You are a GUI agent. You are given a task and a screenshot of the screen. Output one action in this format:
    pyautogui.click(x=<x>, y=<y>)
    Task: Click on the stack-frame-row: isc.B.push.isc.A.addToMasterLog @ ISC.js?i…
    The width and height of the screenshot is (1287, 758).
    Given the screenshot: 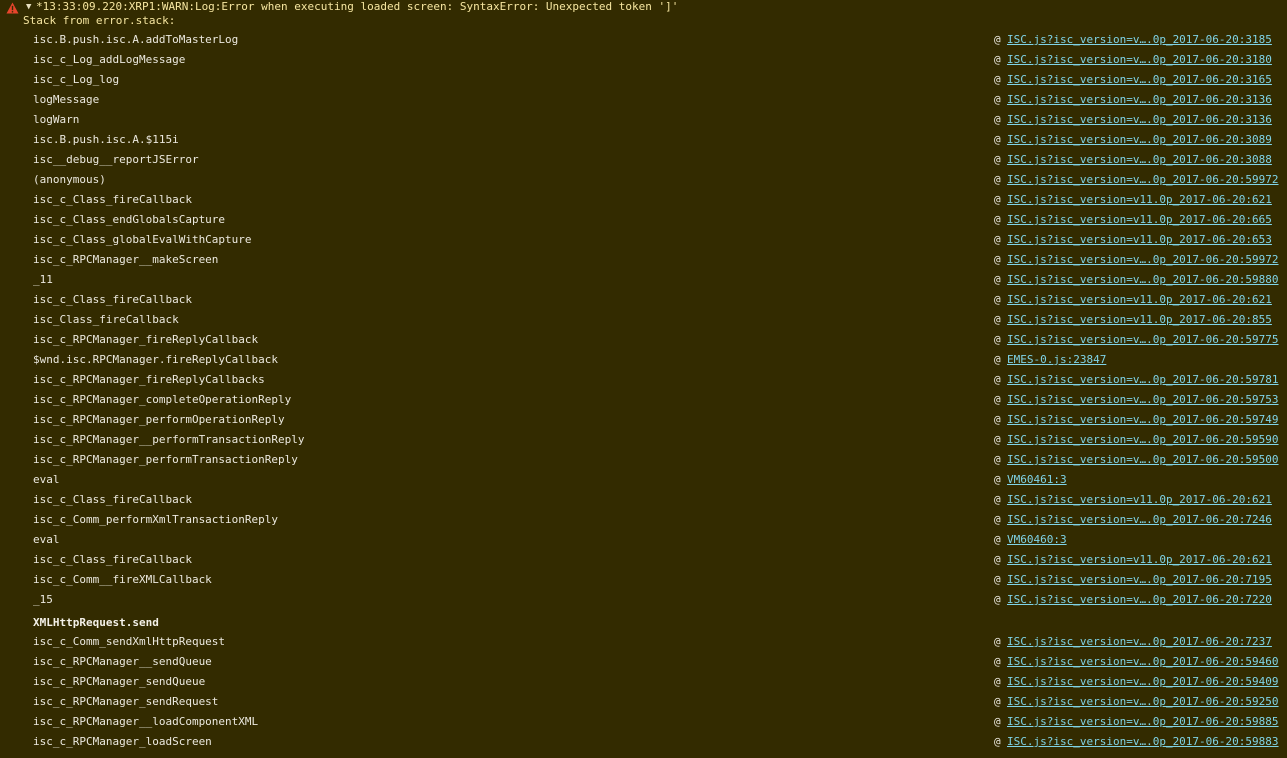 What is the action you would take?
    pyautogui.click(x=643, y=40)
    